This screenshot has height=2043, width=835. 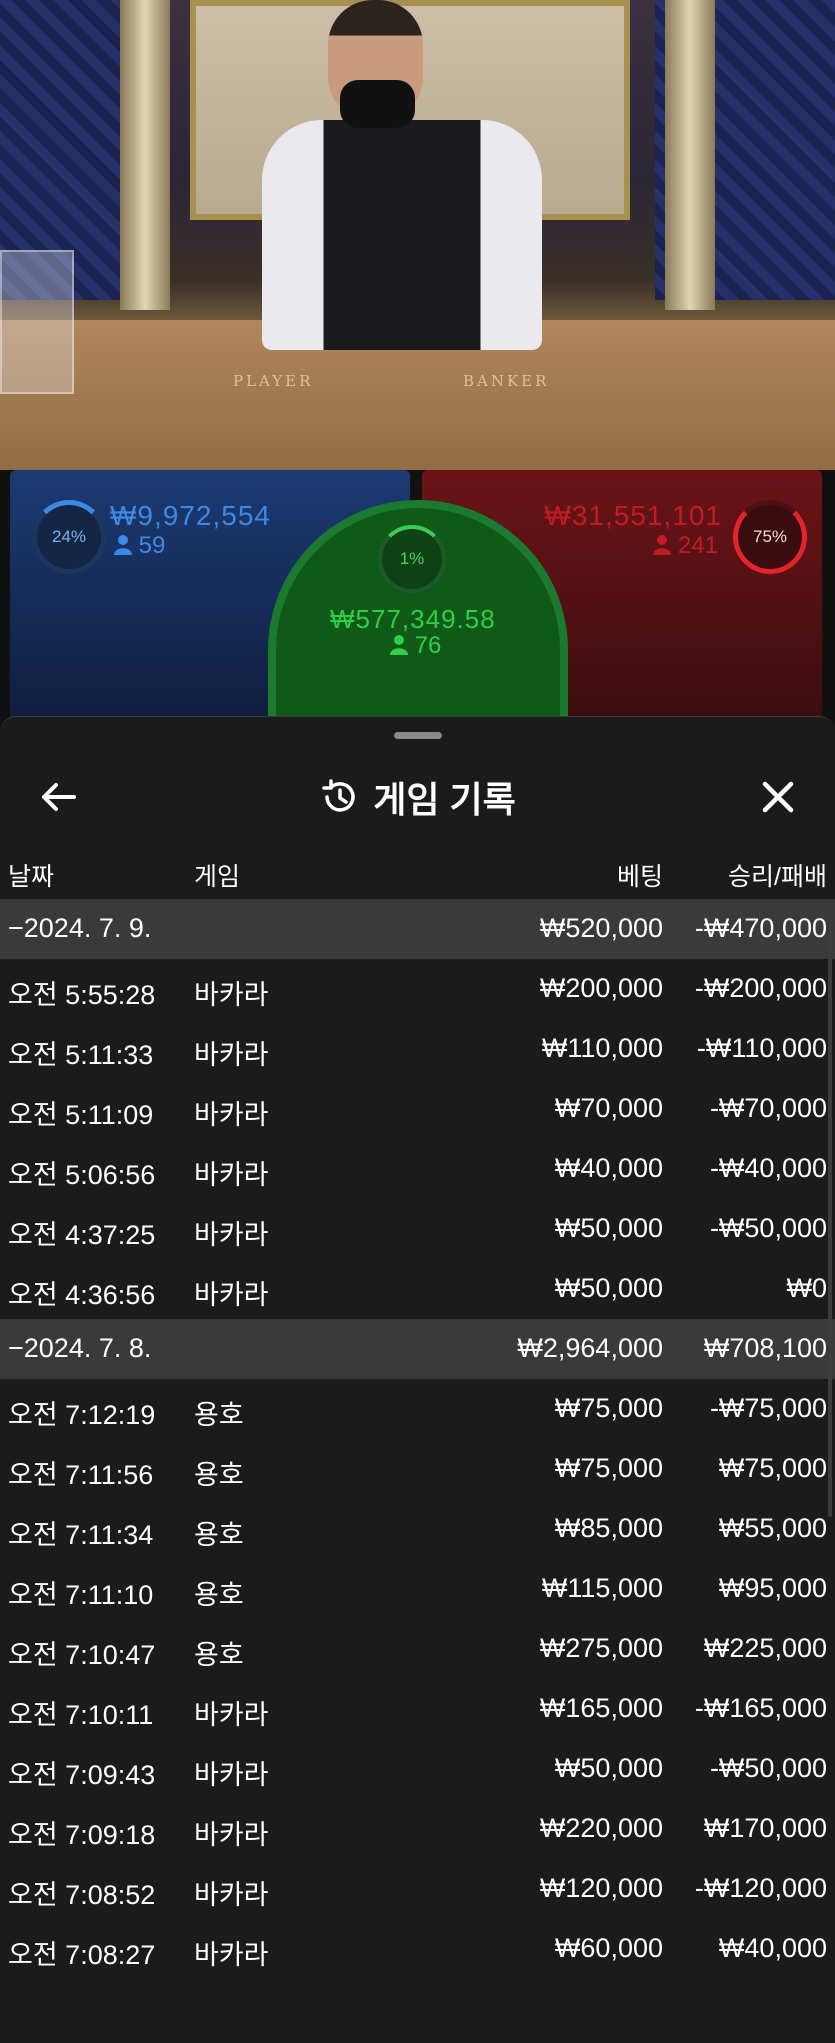 What do you see at coordinates (765, 1648) in the screenshot?
I see `row-result: ₩225,000` at bounding box center [765, 1648].